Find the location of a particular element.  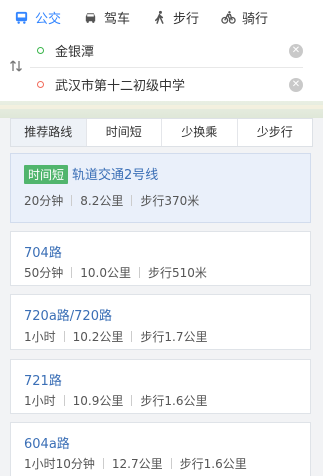

route-name: 轨道交通2号线 is located at coordinates (115, 175).